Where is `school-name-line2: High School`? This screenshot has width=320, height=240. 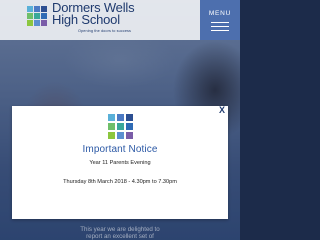
school-name-line2: High School is located at coordinates (86, 19).